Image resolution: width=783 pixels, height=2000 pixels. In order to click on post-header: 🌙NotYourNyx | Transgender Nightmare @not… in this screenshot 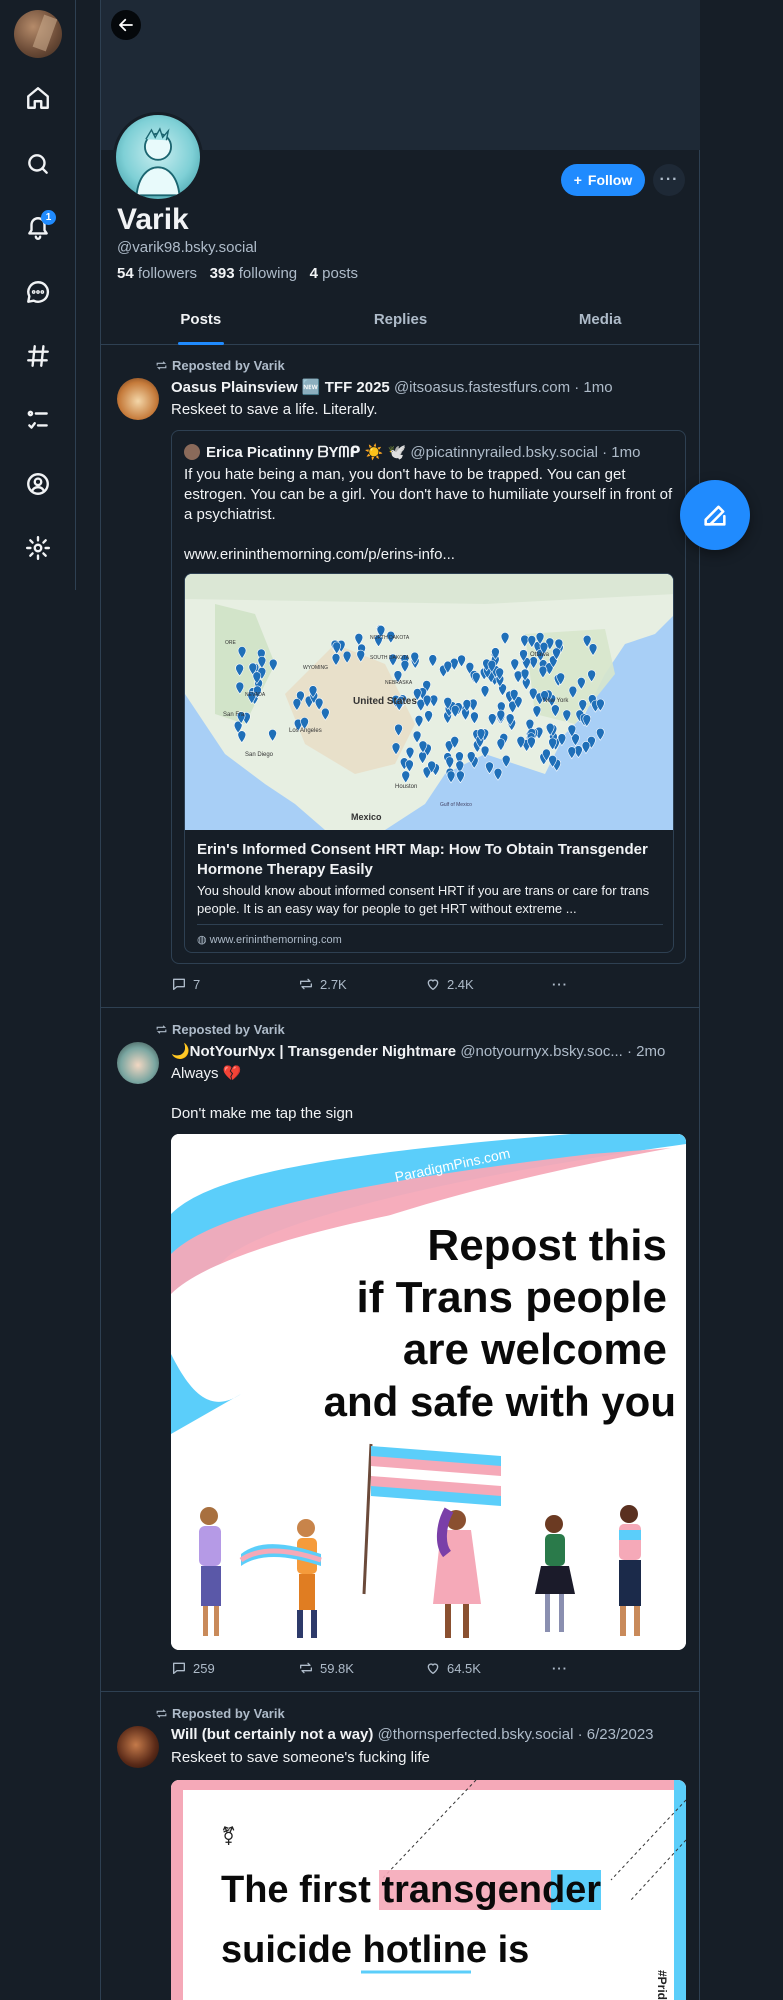, I will do `click(431, 1051)`.